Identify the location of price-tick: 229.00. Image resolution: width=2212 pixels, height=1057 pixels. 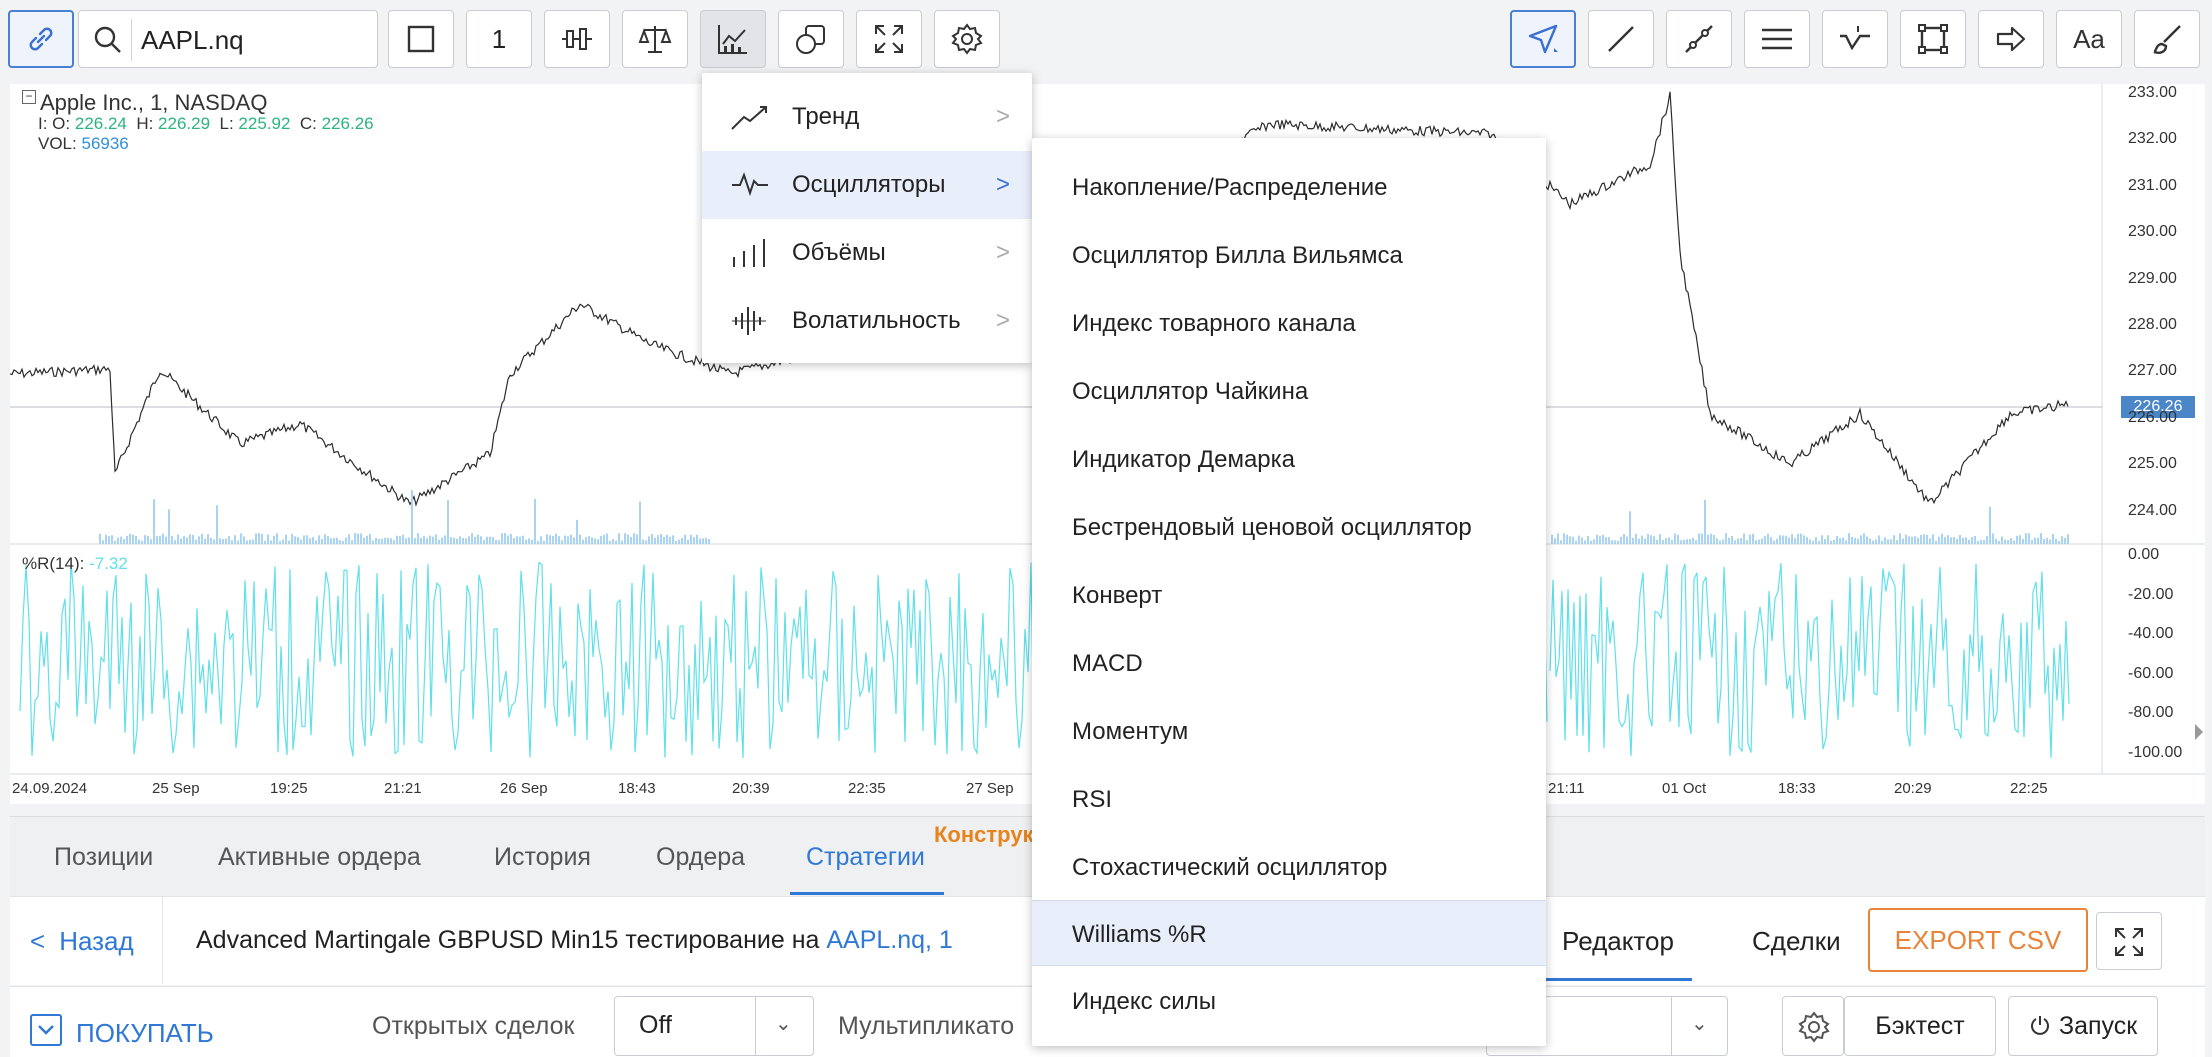
(2152, 278).